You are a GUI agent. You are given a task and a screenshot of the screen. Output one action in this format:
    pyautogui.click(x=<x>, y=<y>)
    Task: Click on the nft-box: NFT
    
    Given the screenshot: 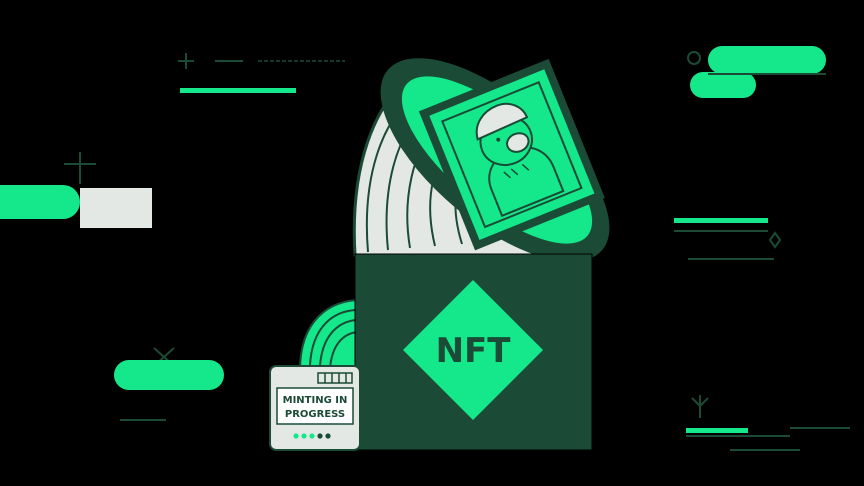 What is the action you would take?
    pyautogui.click(x=473, y=352)
    